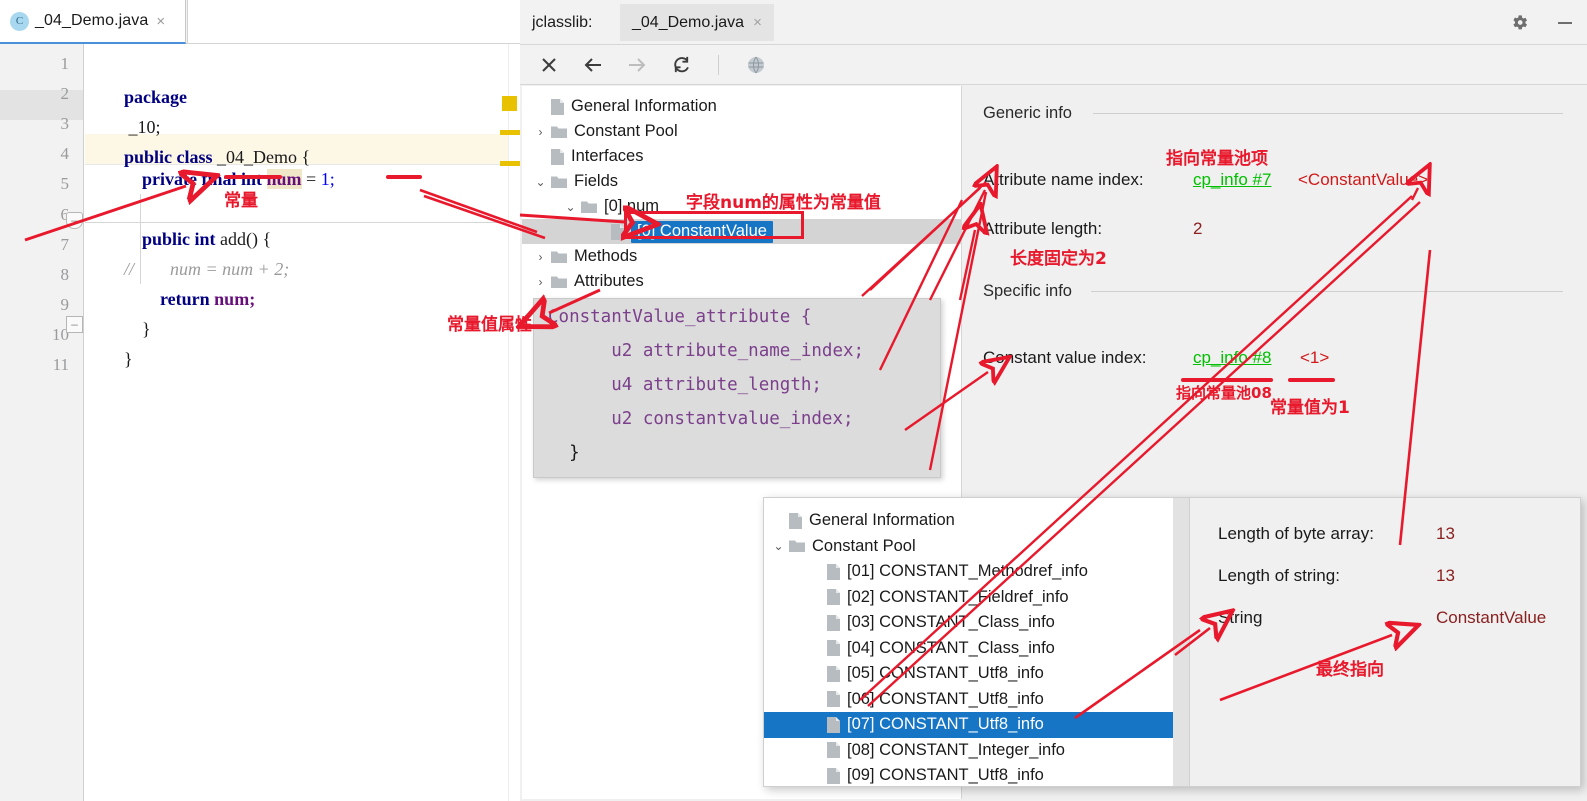 Image resolution: width=1587 pixels, height=801 pixels. I want to click on tree-item-general-information: General Information, so click(741, 106).